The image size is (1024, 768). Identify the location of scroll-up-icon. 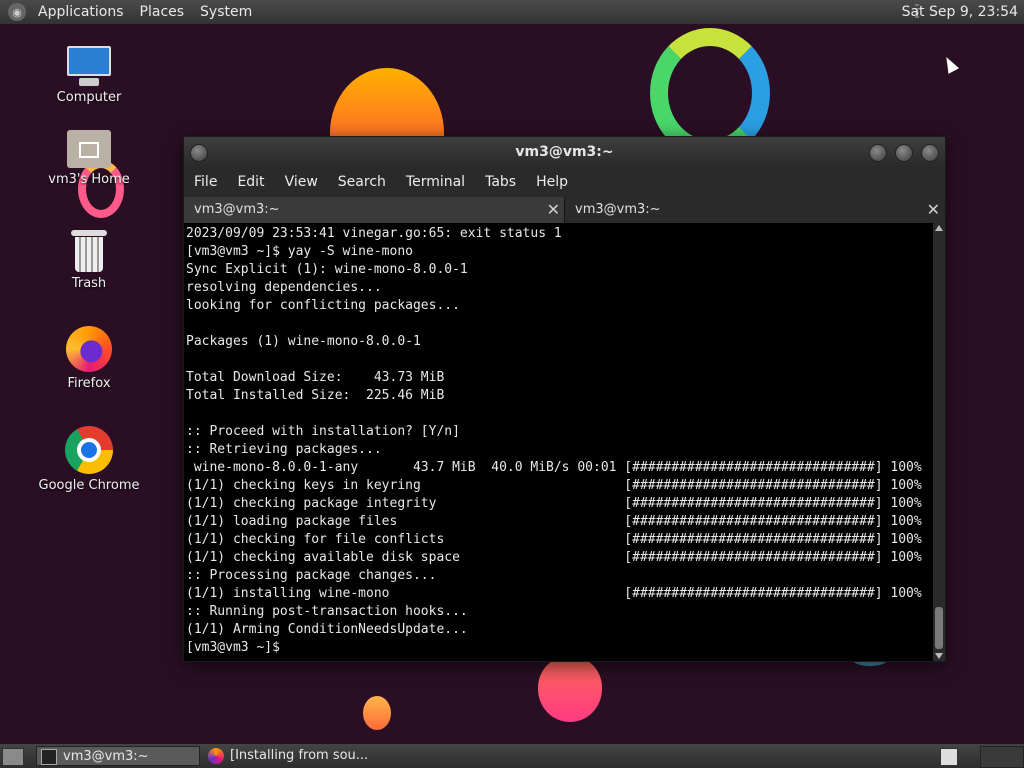
(939, 228).